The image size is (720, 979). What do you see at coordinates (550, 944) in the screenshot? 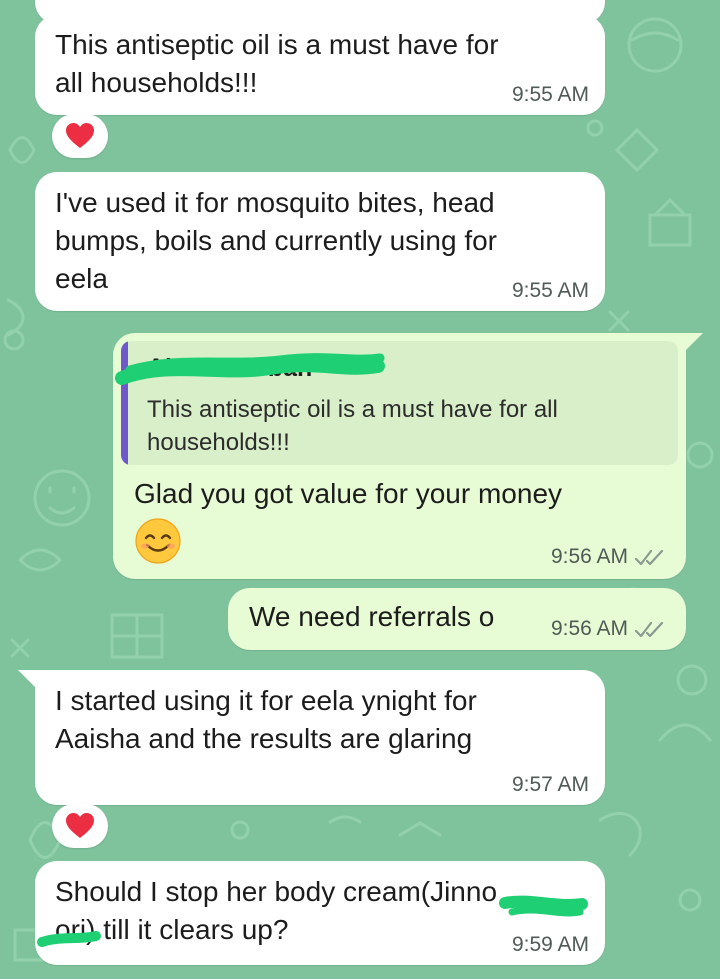
I see `message-timestamp: 9:59 AM` at bounding box center [550, 944].